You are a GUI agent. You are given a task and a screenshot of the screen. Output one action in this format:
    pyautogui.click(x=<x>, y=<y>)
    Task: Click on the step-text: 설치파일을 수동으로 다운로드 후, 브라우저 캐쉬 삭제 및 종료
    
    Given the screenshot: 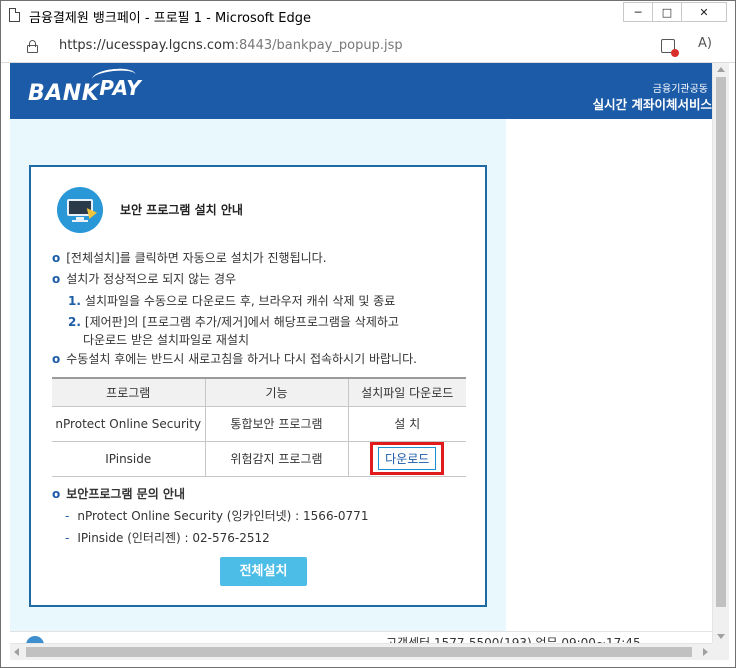 What is the action you would take?
    pyautogui.click(x=240, y=301)
    